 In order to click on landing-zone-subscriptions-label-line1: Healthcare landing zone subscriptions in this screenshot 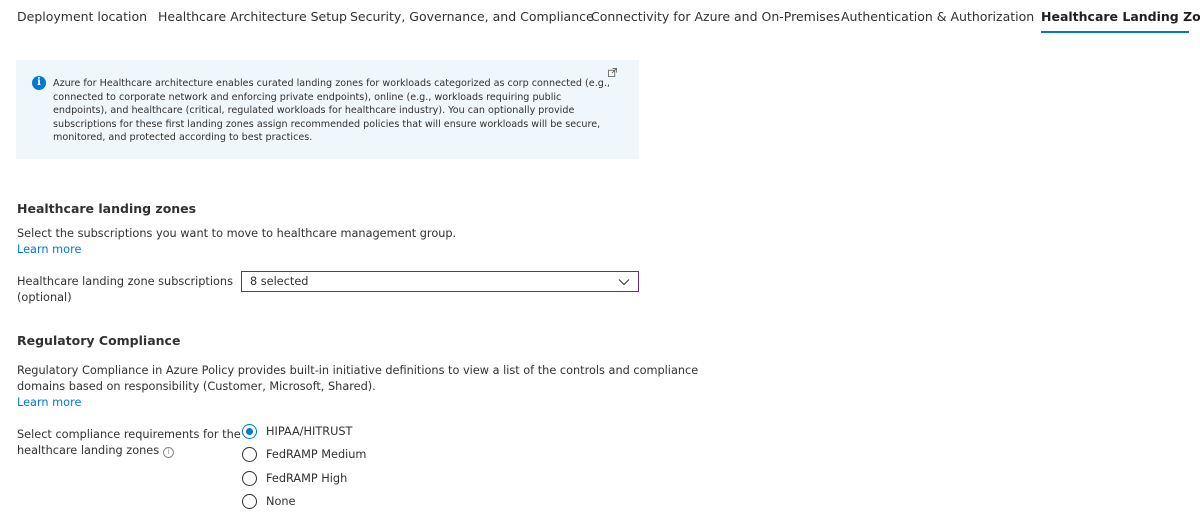, I will do `click(125, 281)`.